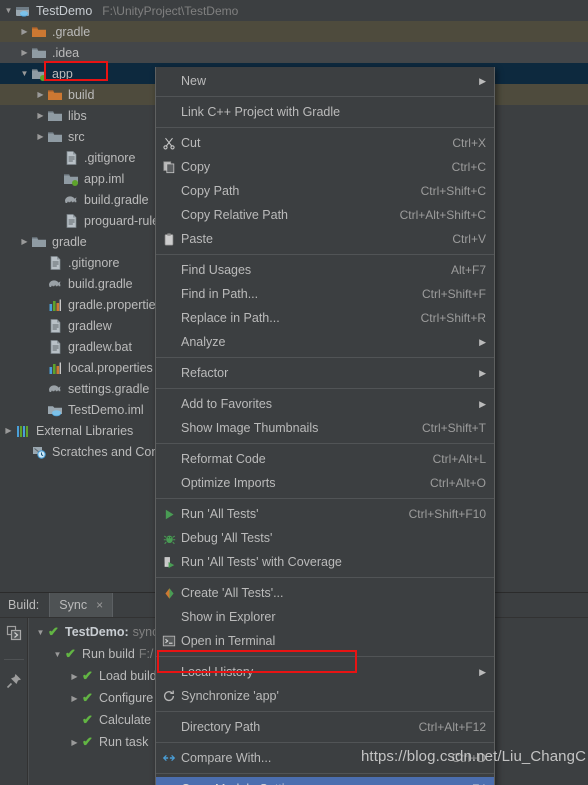 Image resolution: width=588 pixels, height=785 pixels. What do you see at coordinates (469, 239) in the screenshot?
I see `menu-item-shortcut: Ctrl+V` at bounding box center [469, 239].